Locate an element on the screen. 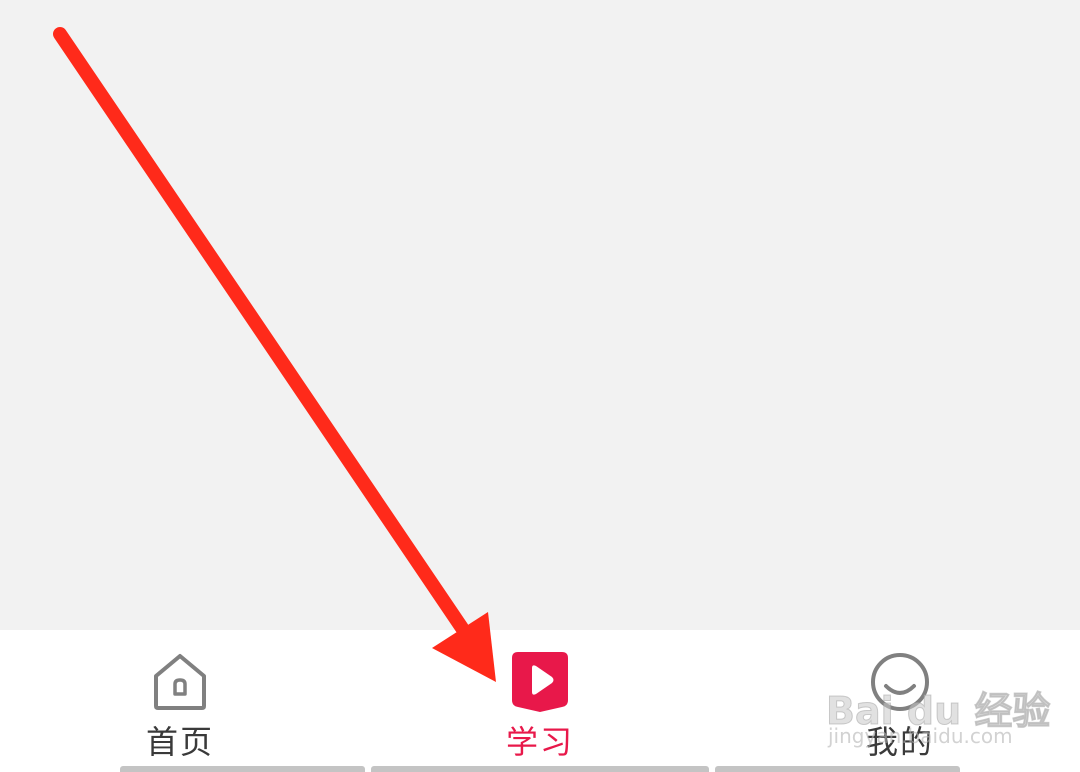 This screenshot has height=772, width=1080. smiley-profile-icon is located at coordinates (900, 682).